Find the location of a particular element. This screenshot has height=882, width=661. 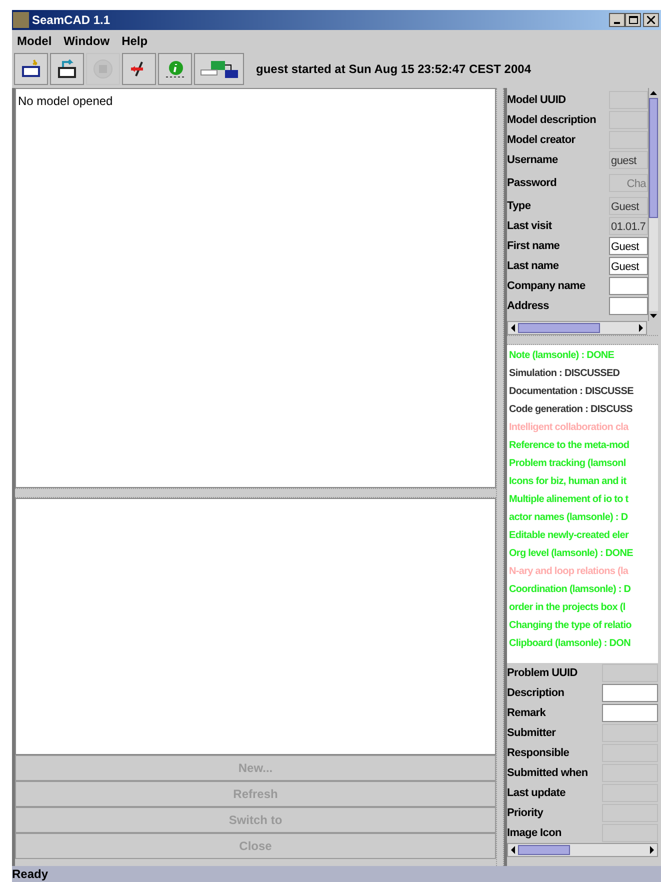

readonly-field: Guest is located at coordinates (628, 206).